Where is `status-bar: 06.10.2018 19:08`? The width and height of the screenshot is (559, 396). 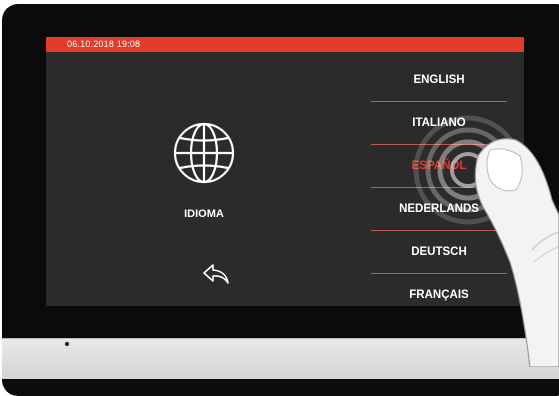
status-bar: 06.10.2018 19:08 is located at coordinates (285, 44).